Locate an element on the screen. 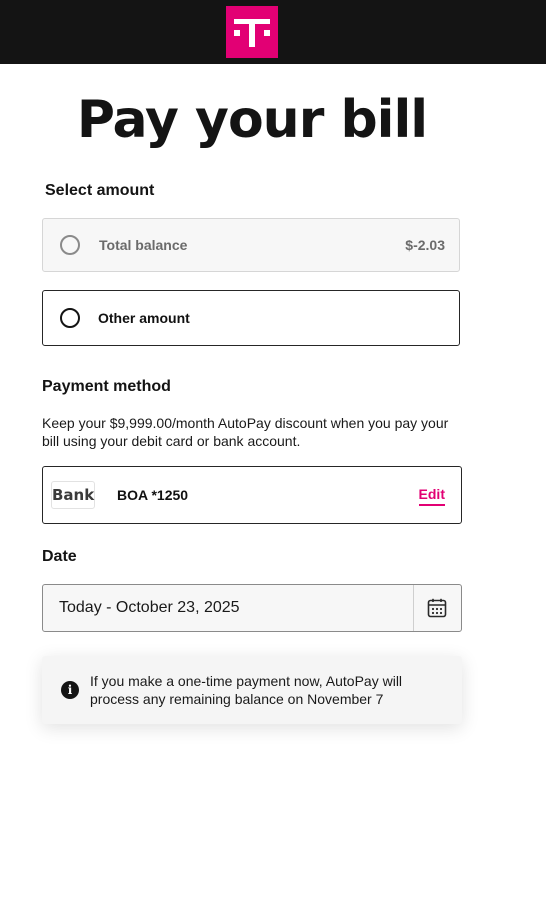 This screenshot has width=546, height=898. edit-payment-method-link: Edit is located at coordinates (431, 496).